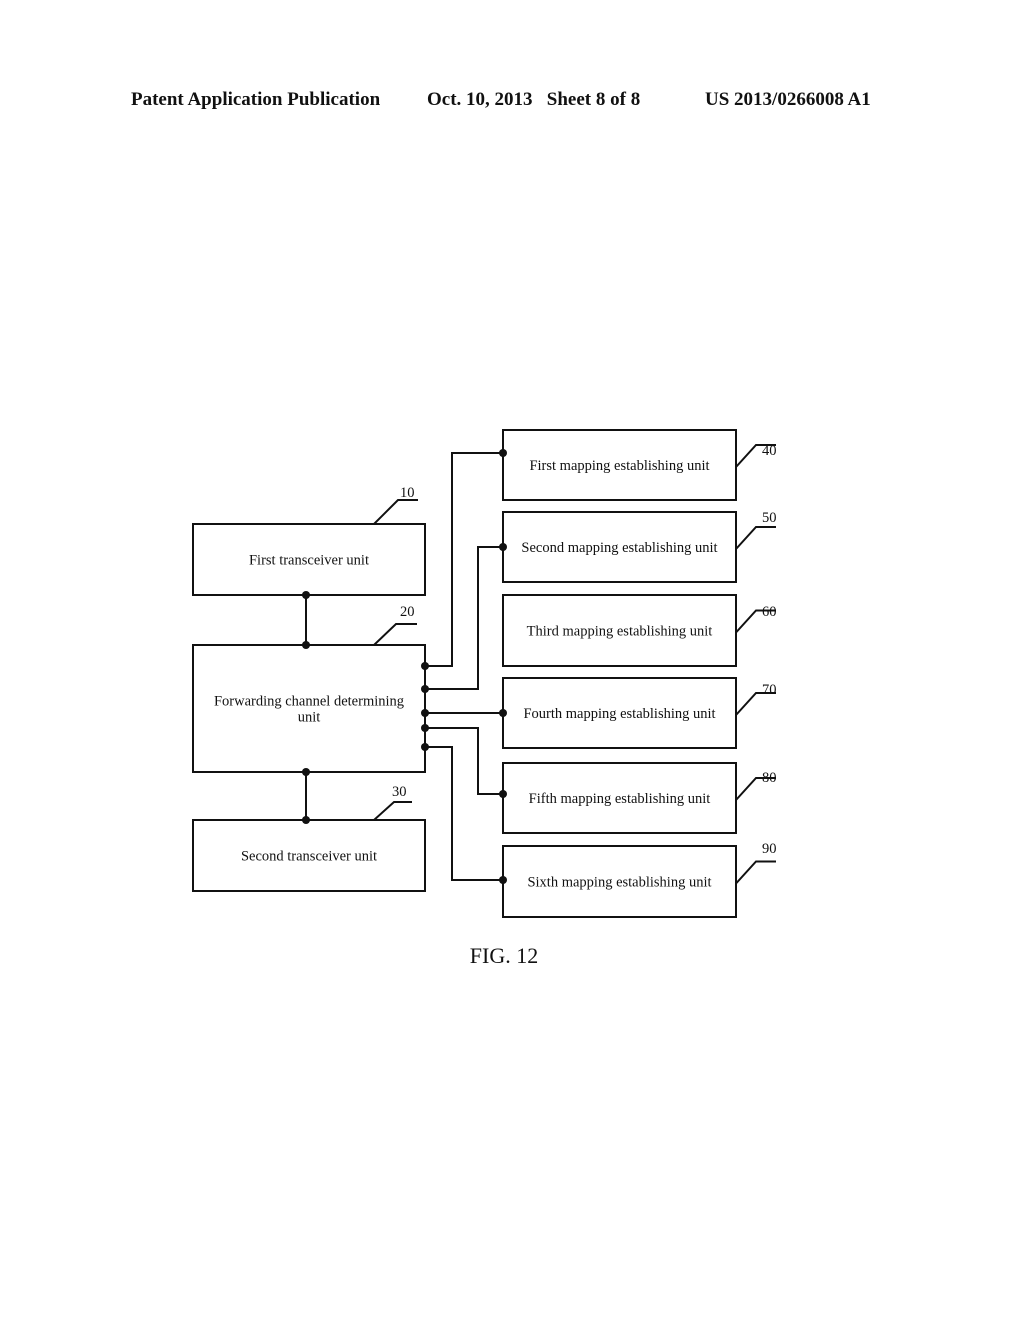 The height and width of the screenshot is (1320, 1024). What do you see at coordinates (309, 561) in the screenshot?
I see `unit-label-10: First transceiver unit` at bounding box center [309, 561].